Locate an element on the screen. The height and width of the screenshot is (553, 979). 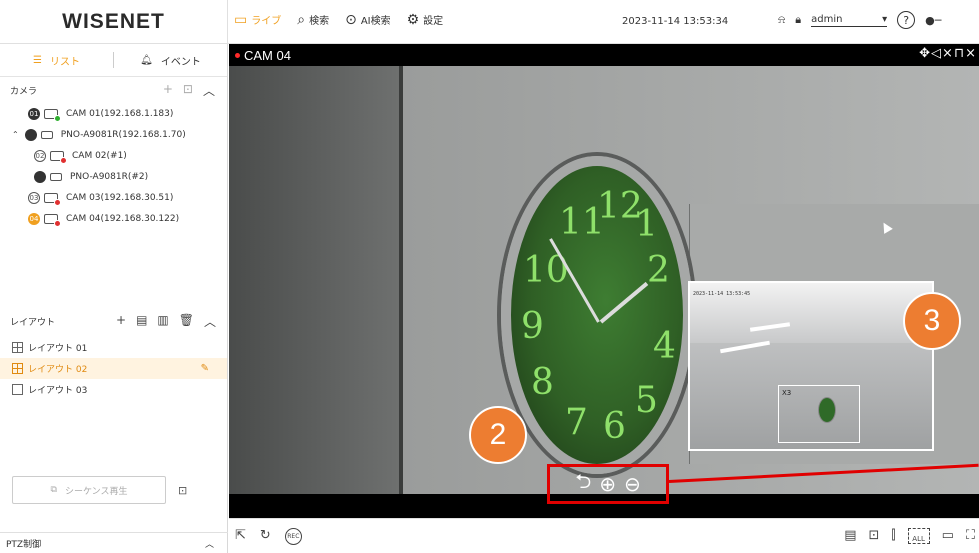
mute-icon: ◁× is located at coordinates (942, 53).